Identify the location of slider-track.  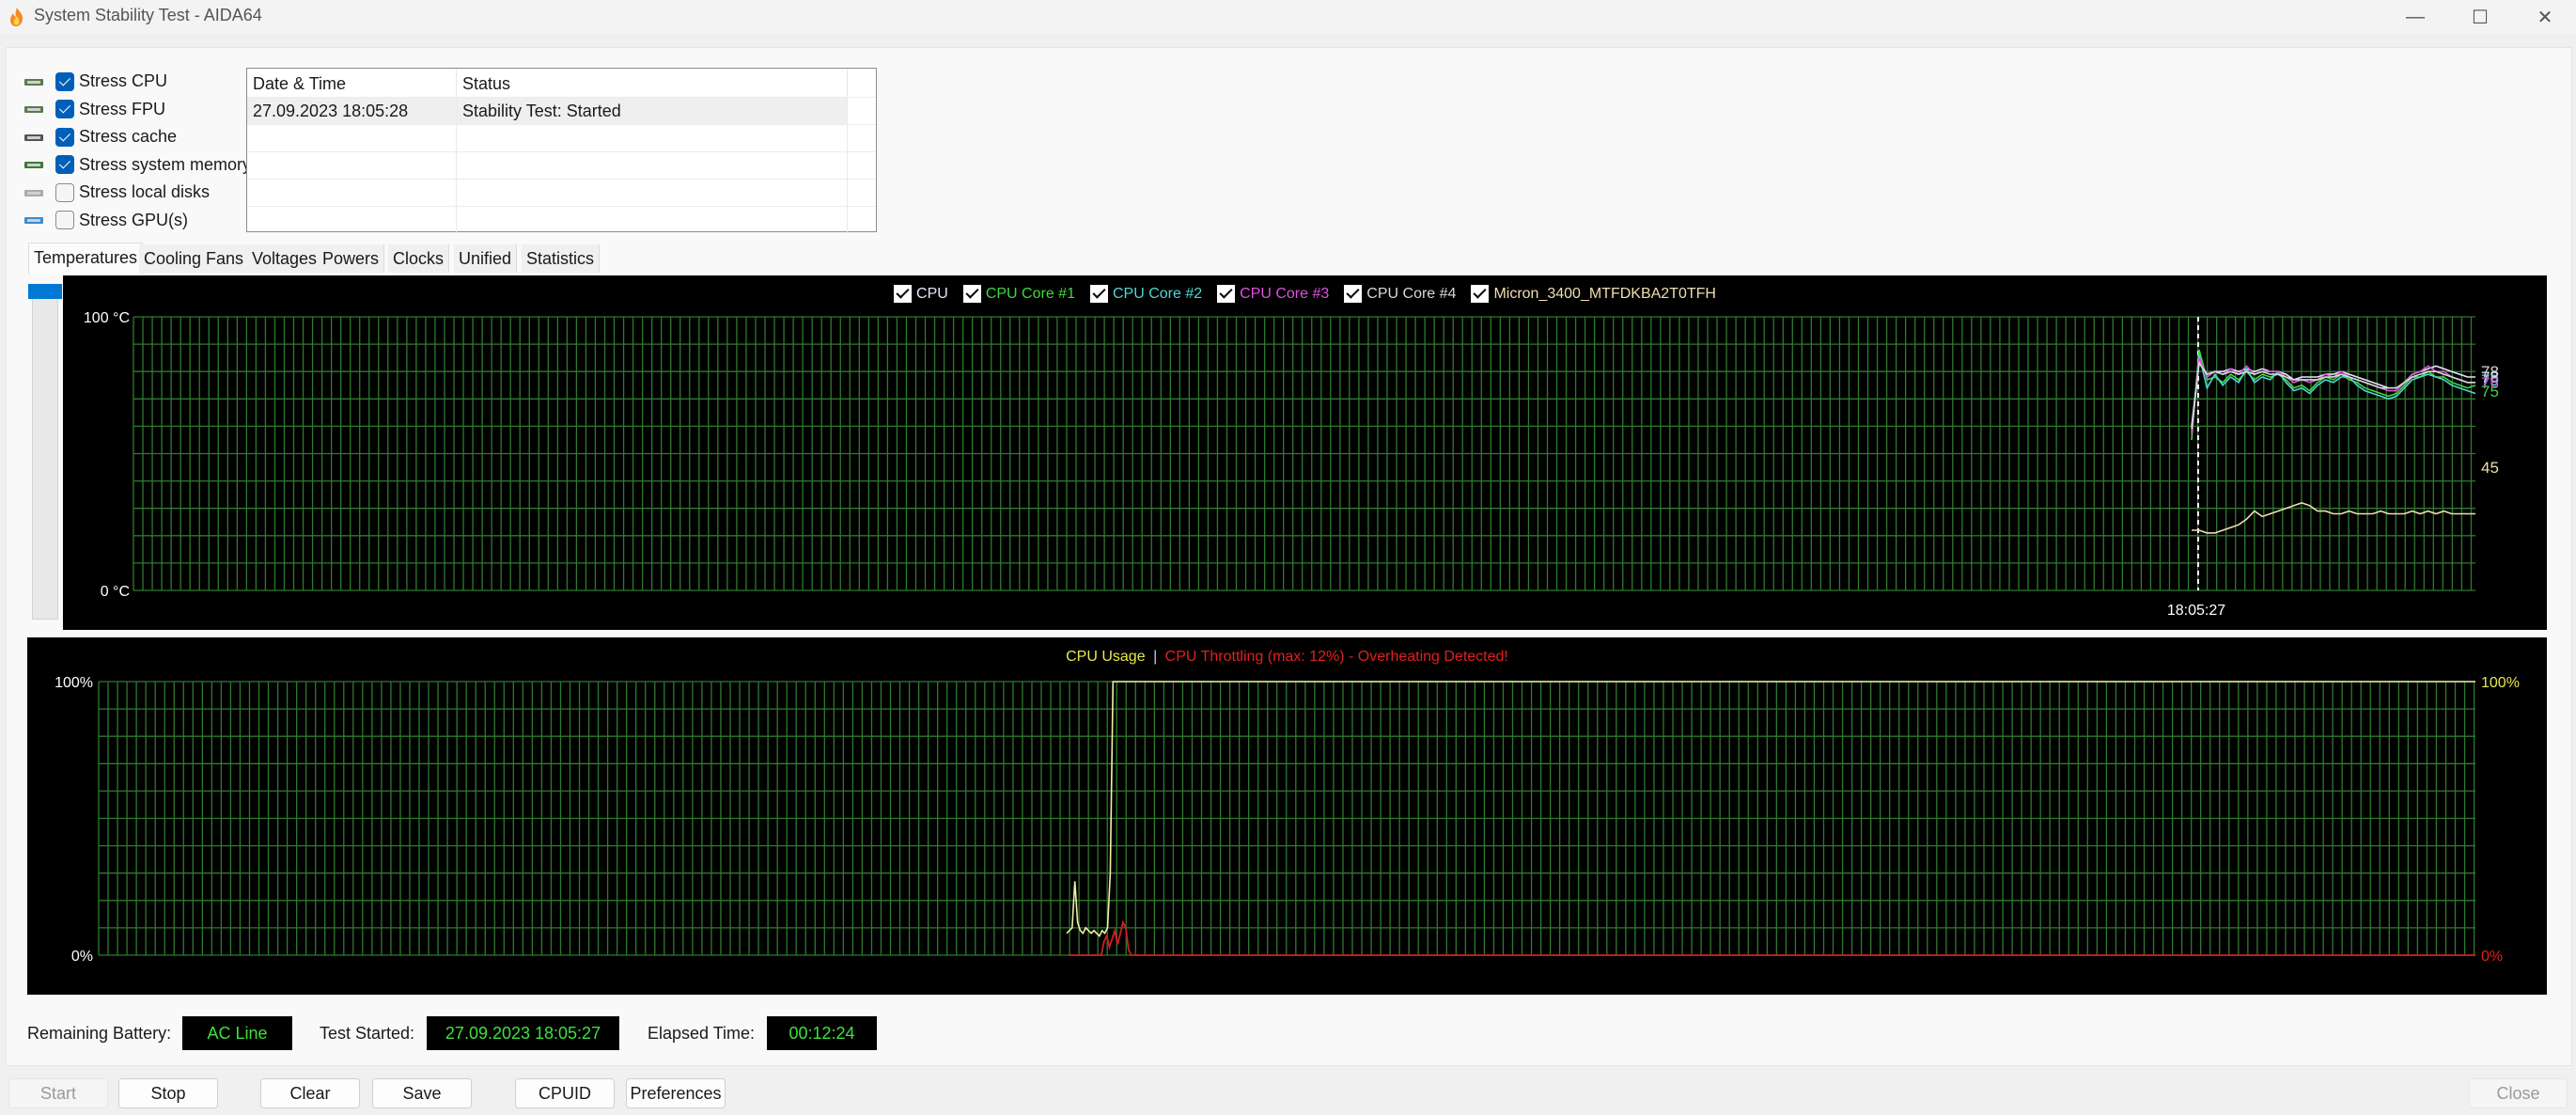
(45, 459).